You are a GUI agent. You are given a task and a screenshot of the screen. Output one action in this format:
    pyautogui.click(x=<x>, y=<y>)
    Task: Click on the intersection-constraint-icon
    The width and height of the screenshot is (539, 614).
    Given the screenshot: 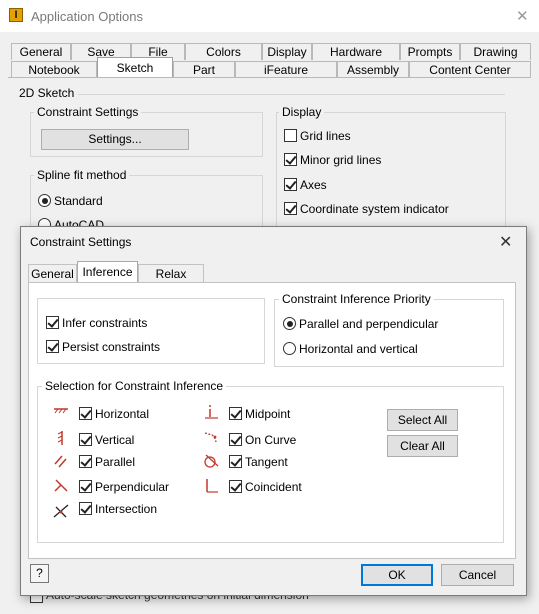 What is the action you would take?
    pyautogui.click(x=61, y=511)
    